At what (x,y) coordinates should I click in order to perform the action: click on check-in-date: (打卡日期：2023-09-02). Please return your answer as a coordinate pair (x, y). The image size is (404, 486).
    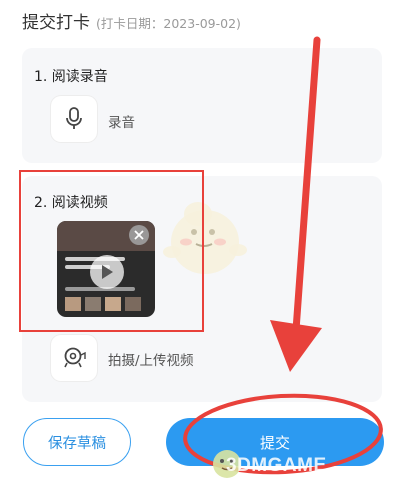
    Looking at the image, I should click on (168, 23).